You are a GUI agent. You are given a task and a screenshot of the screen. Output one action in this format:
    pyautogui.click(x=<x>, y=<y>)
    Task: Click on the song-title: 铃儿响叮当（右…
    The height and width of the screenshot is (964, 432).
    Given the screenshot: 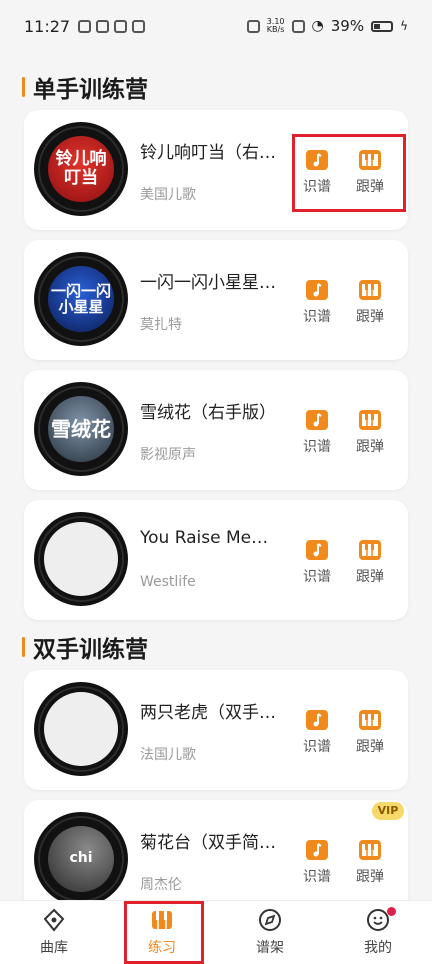 What is the action you would take?
    pyautogui.click(x=208, y=153)
    